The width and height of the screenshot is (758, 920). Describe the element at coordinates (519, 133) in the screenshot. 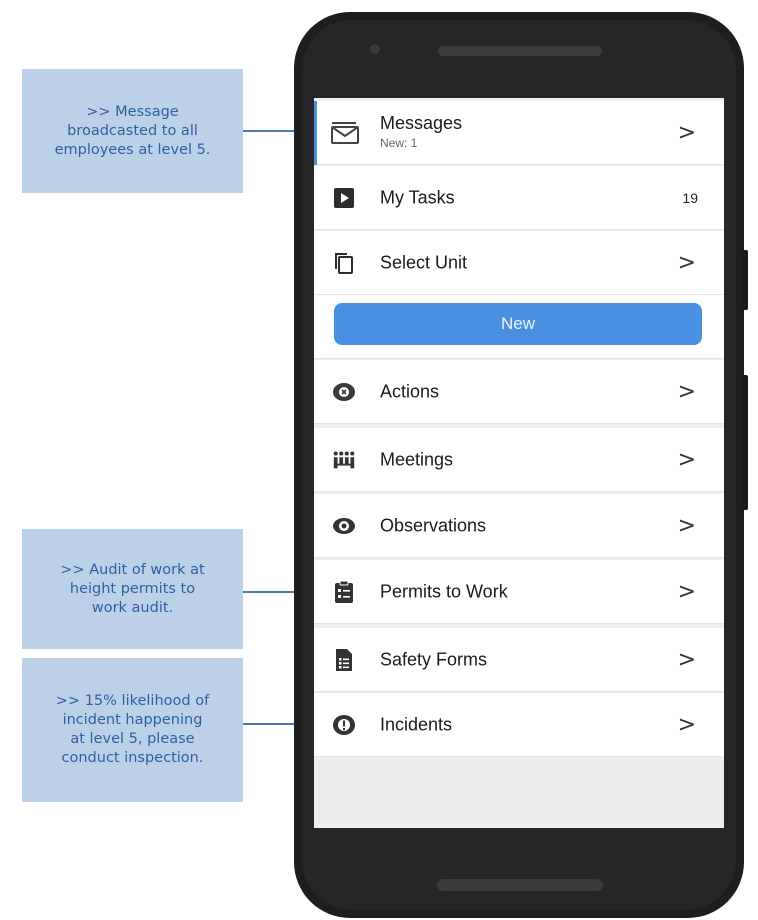

I see `menu-item-messages: Messages New: 1 >` at that location.